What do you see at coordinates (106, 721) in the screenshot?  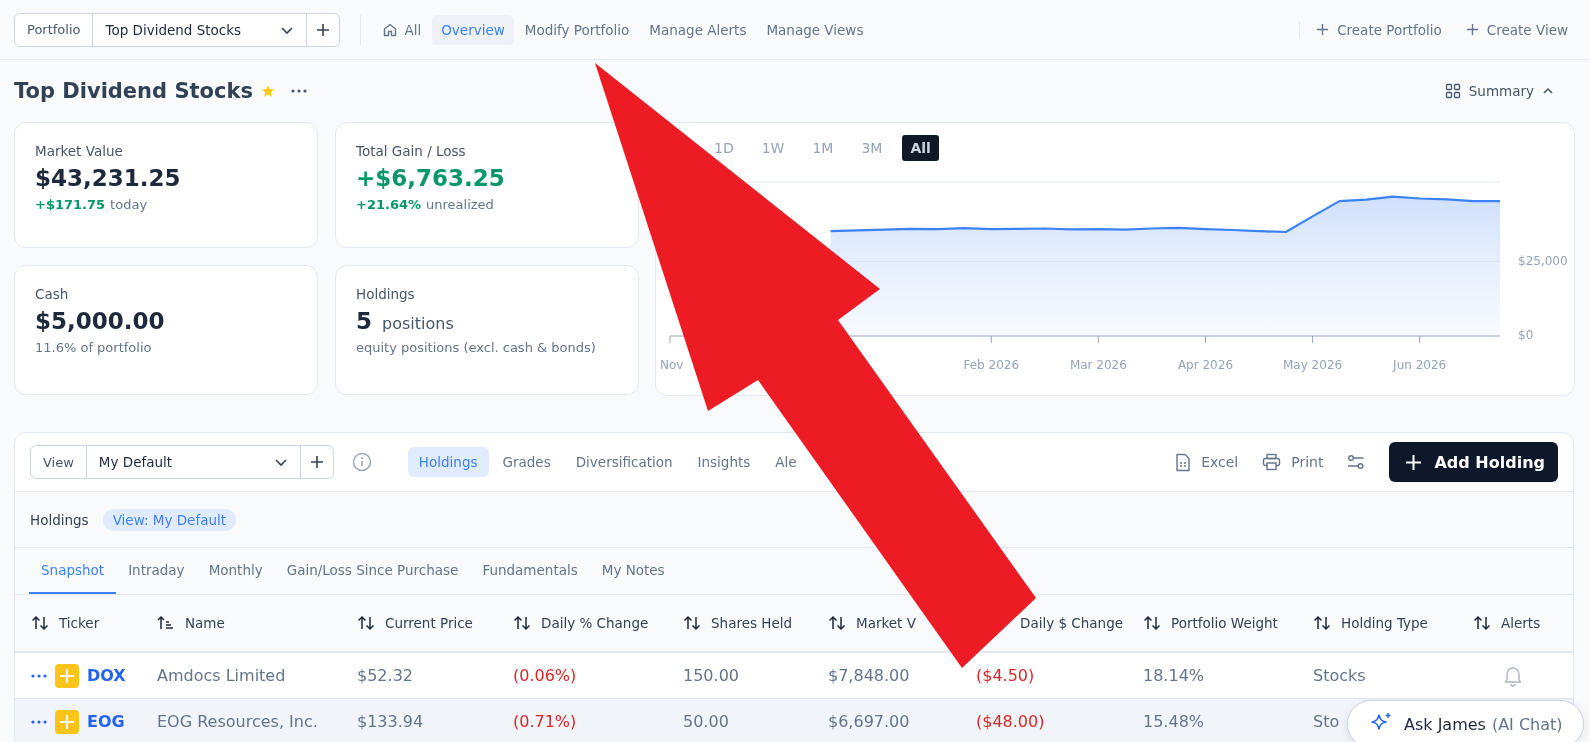 I see `ticker-link: EOG` at bounding box center [106, 721].